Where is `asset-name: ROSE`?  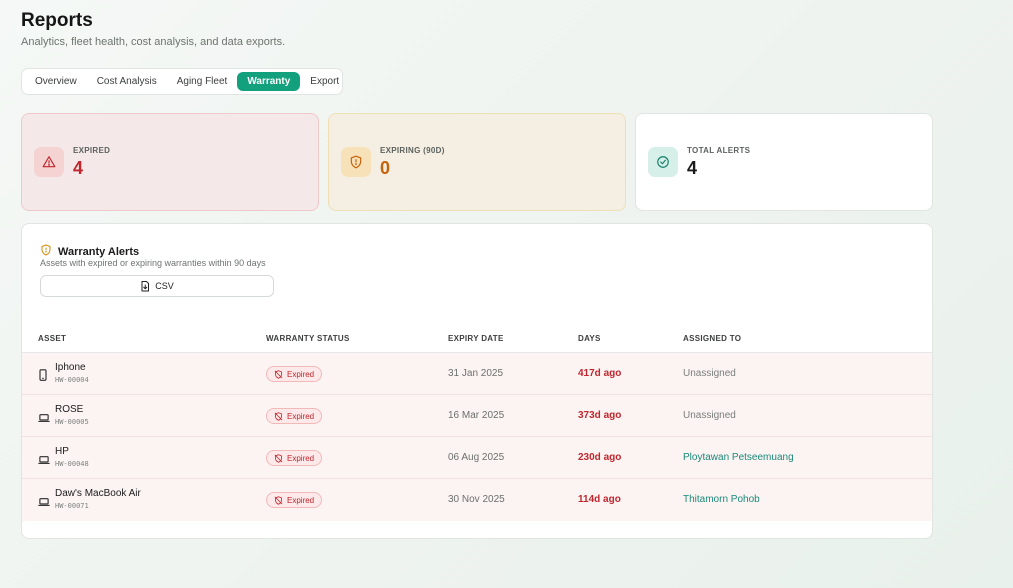
asset-name: ROSE is located at coordinates (69, 409).